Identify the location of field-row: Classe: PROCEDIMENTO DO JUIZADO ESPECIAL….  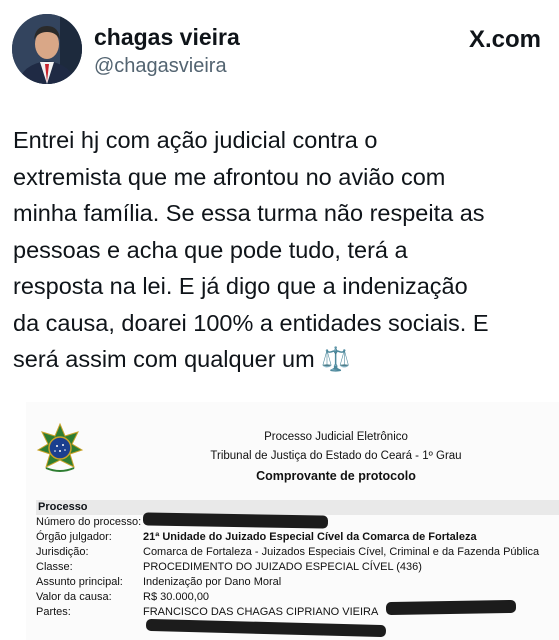
(297, 567).